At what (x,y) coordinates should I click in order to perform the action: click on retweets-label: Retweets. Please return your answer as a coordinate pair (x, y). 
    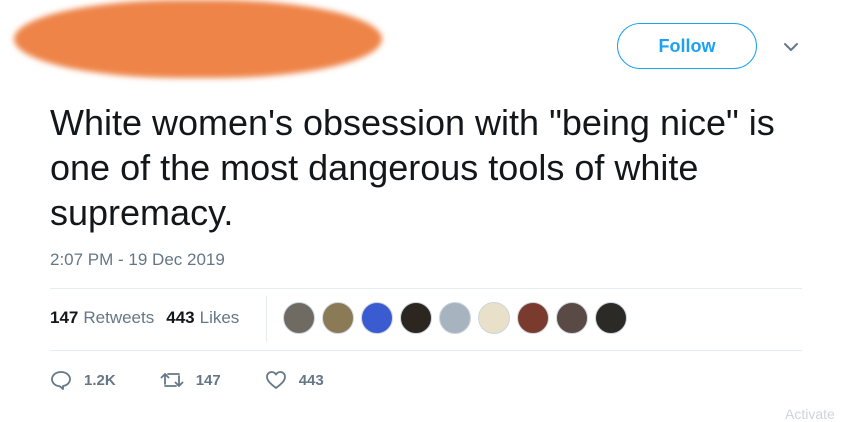
    Looking at the image, I should click on (119, 317).